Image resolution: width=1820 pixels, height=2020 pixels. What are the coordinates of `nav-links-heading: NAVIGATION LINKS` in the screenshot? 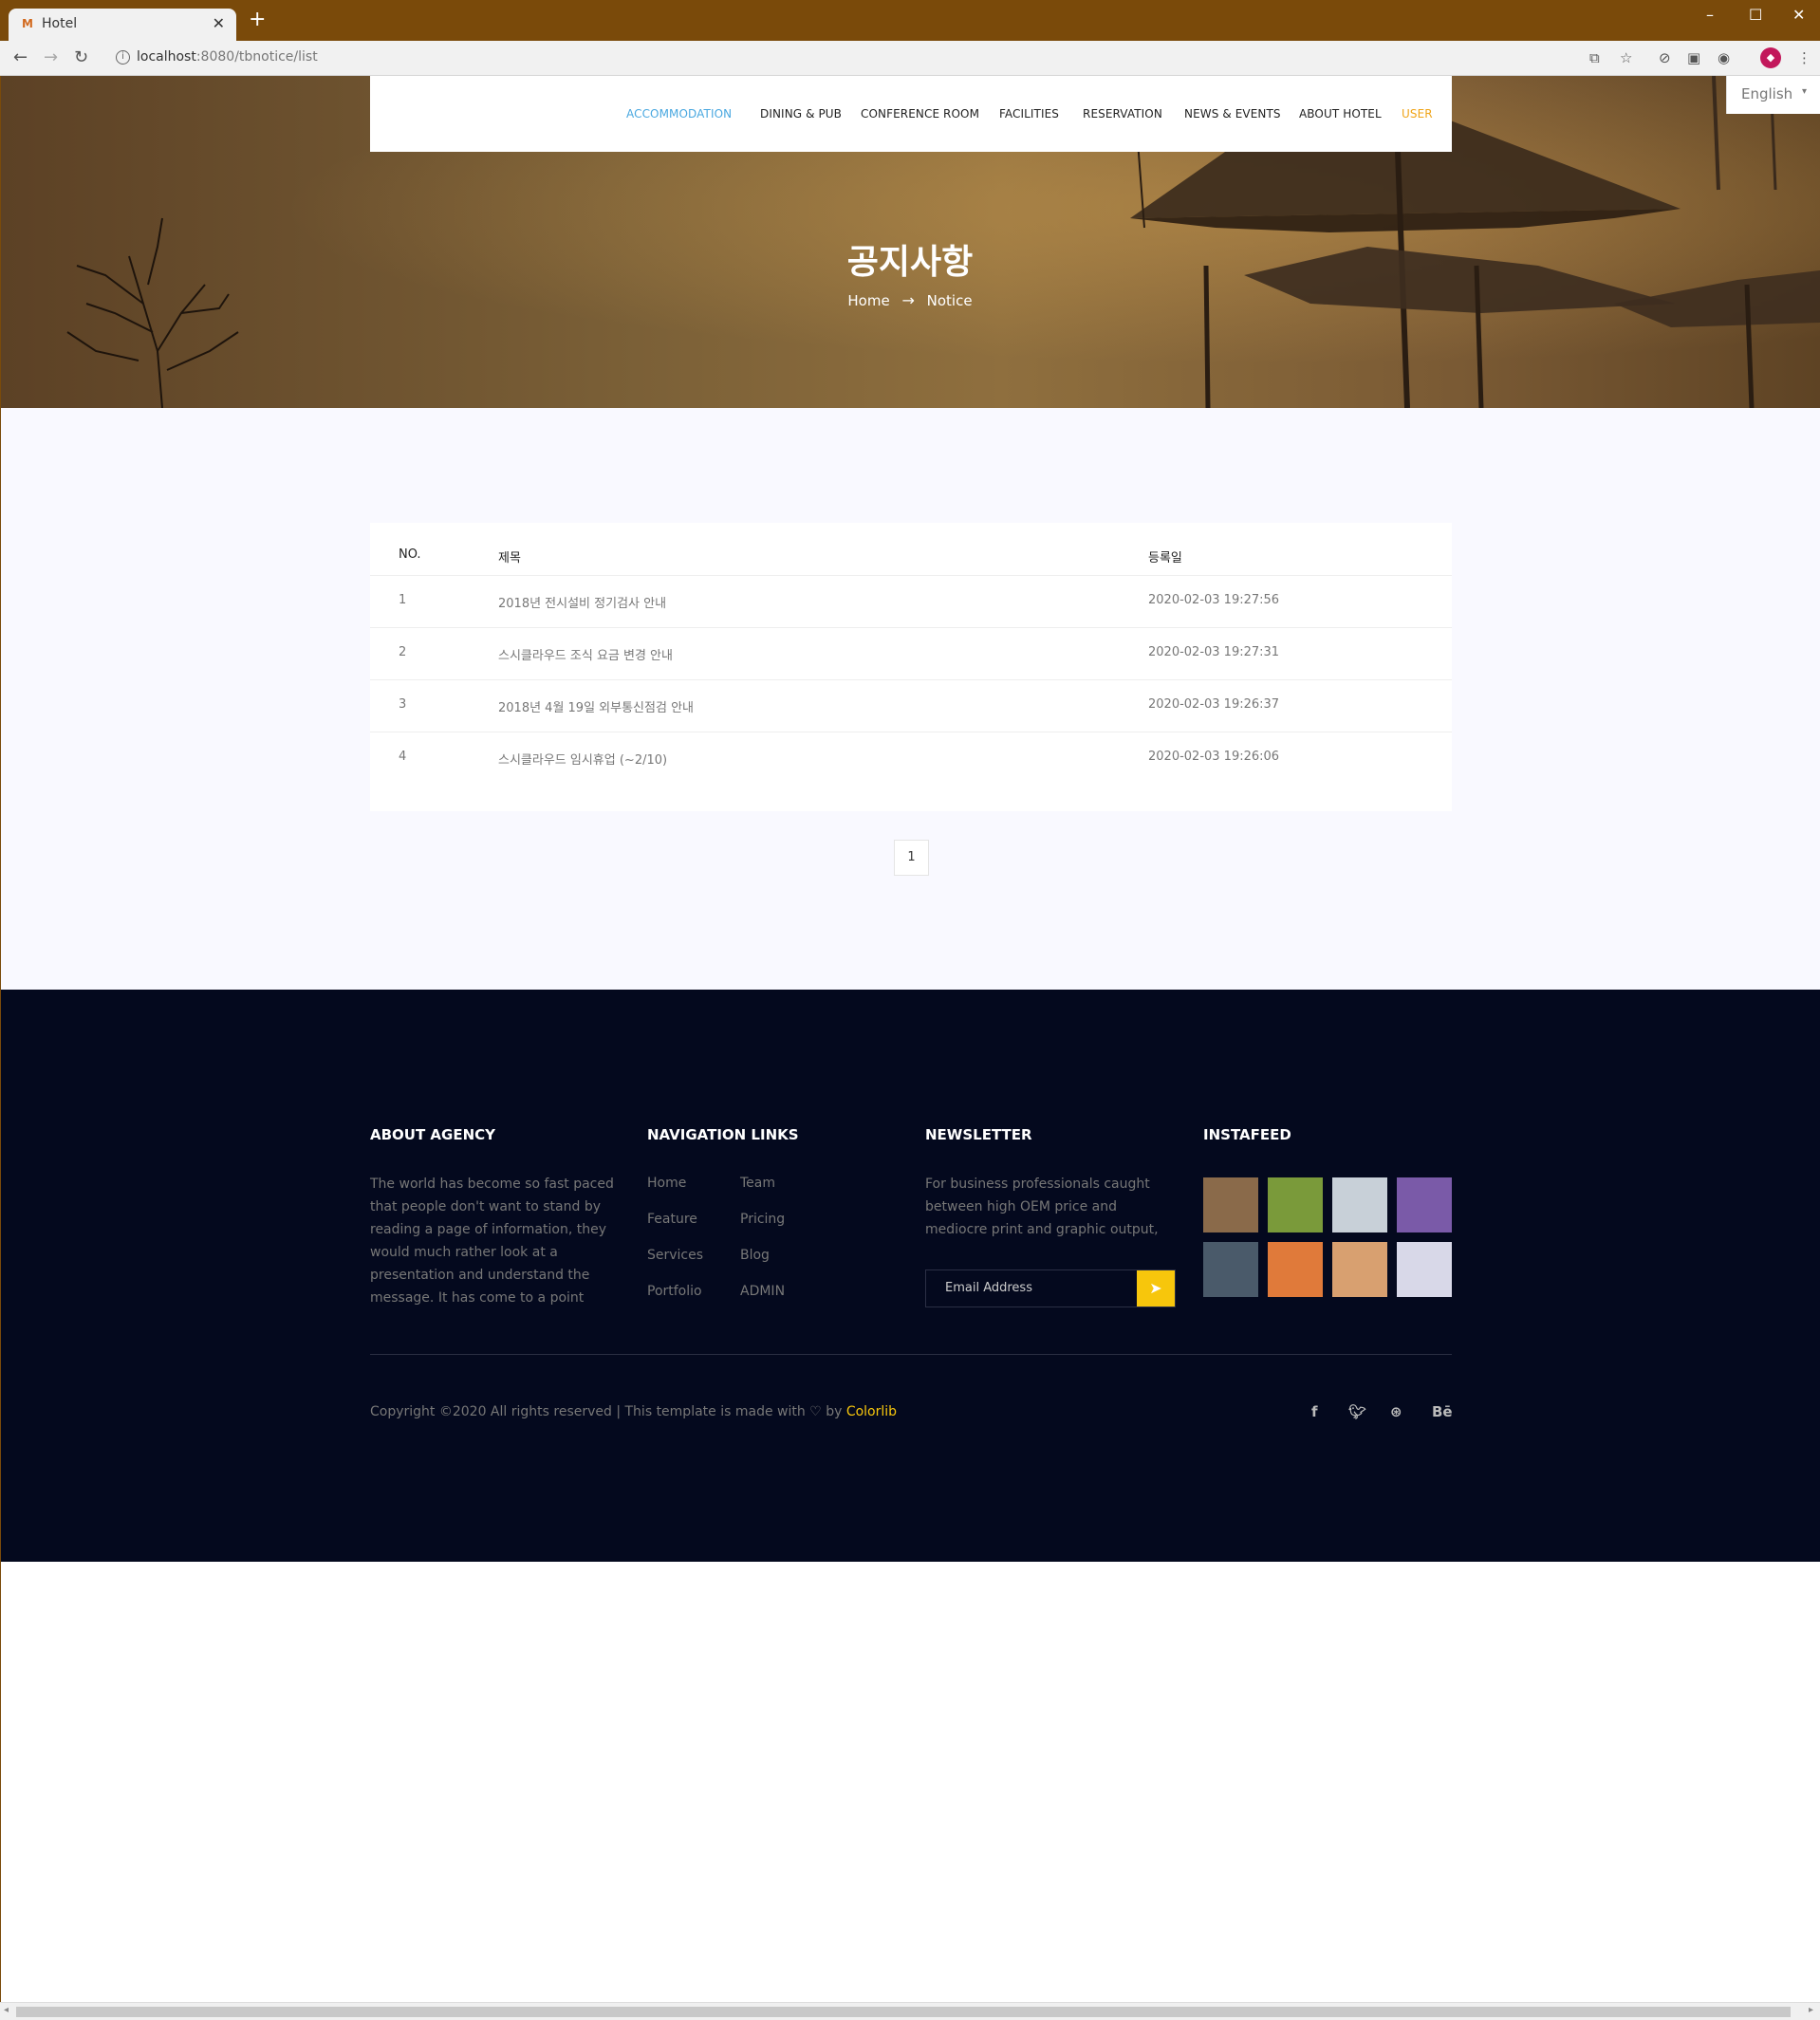 It's located at (723, 1135).